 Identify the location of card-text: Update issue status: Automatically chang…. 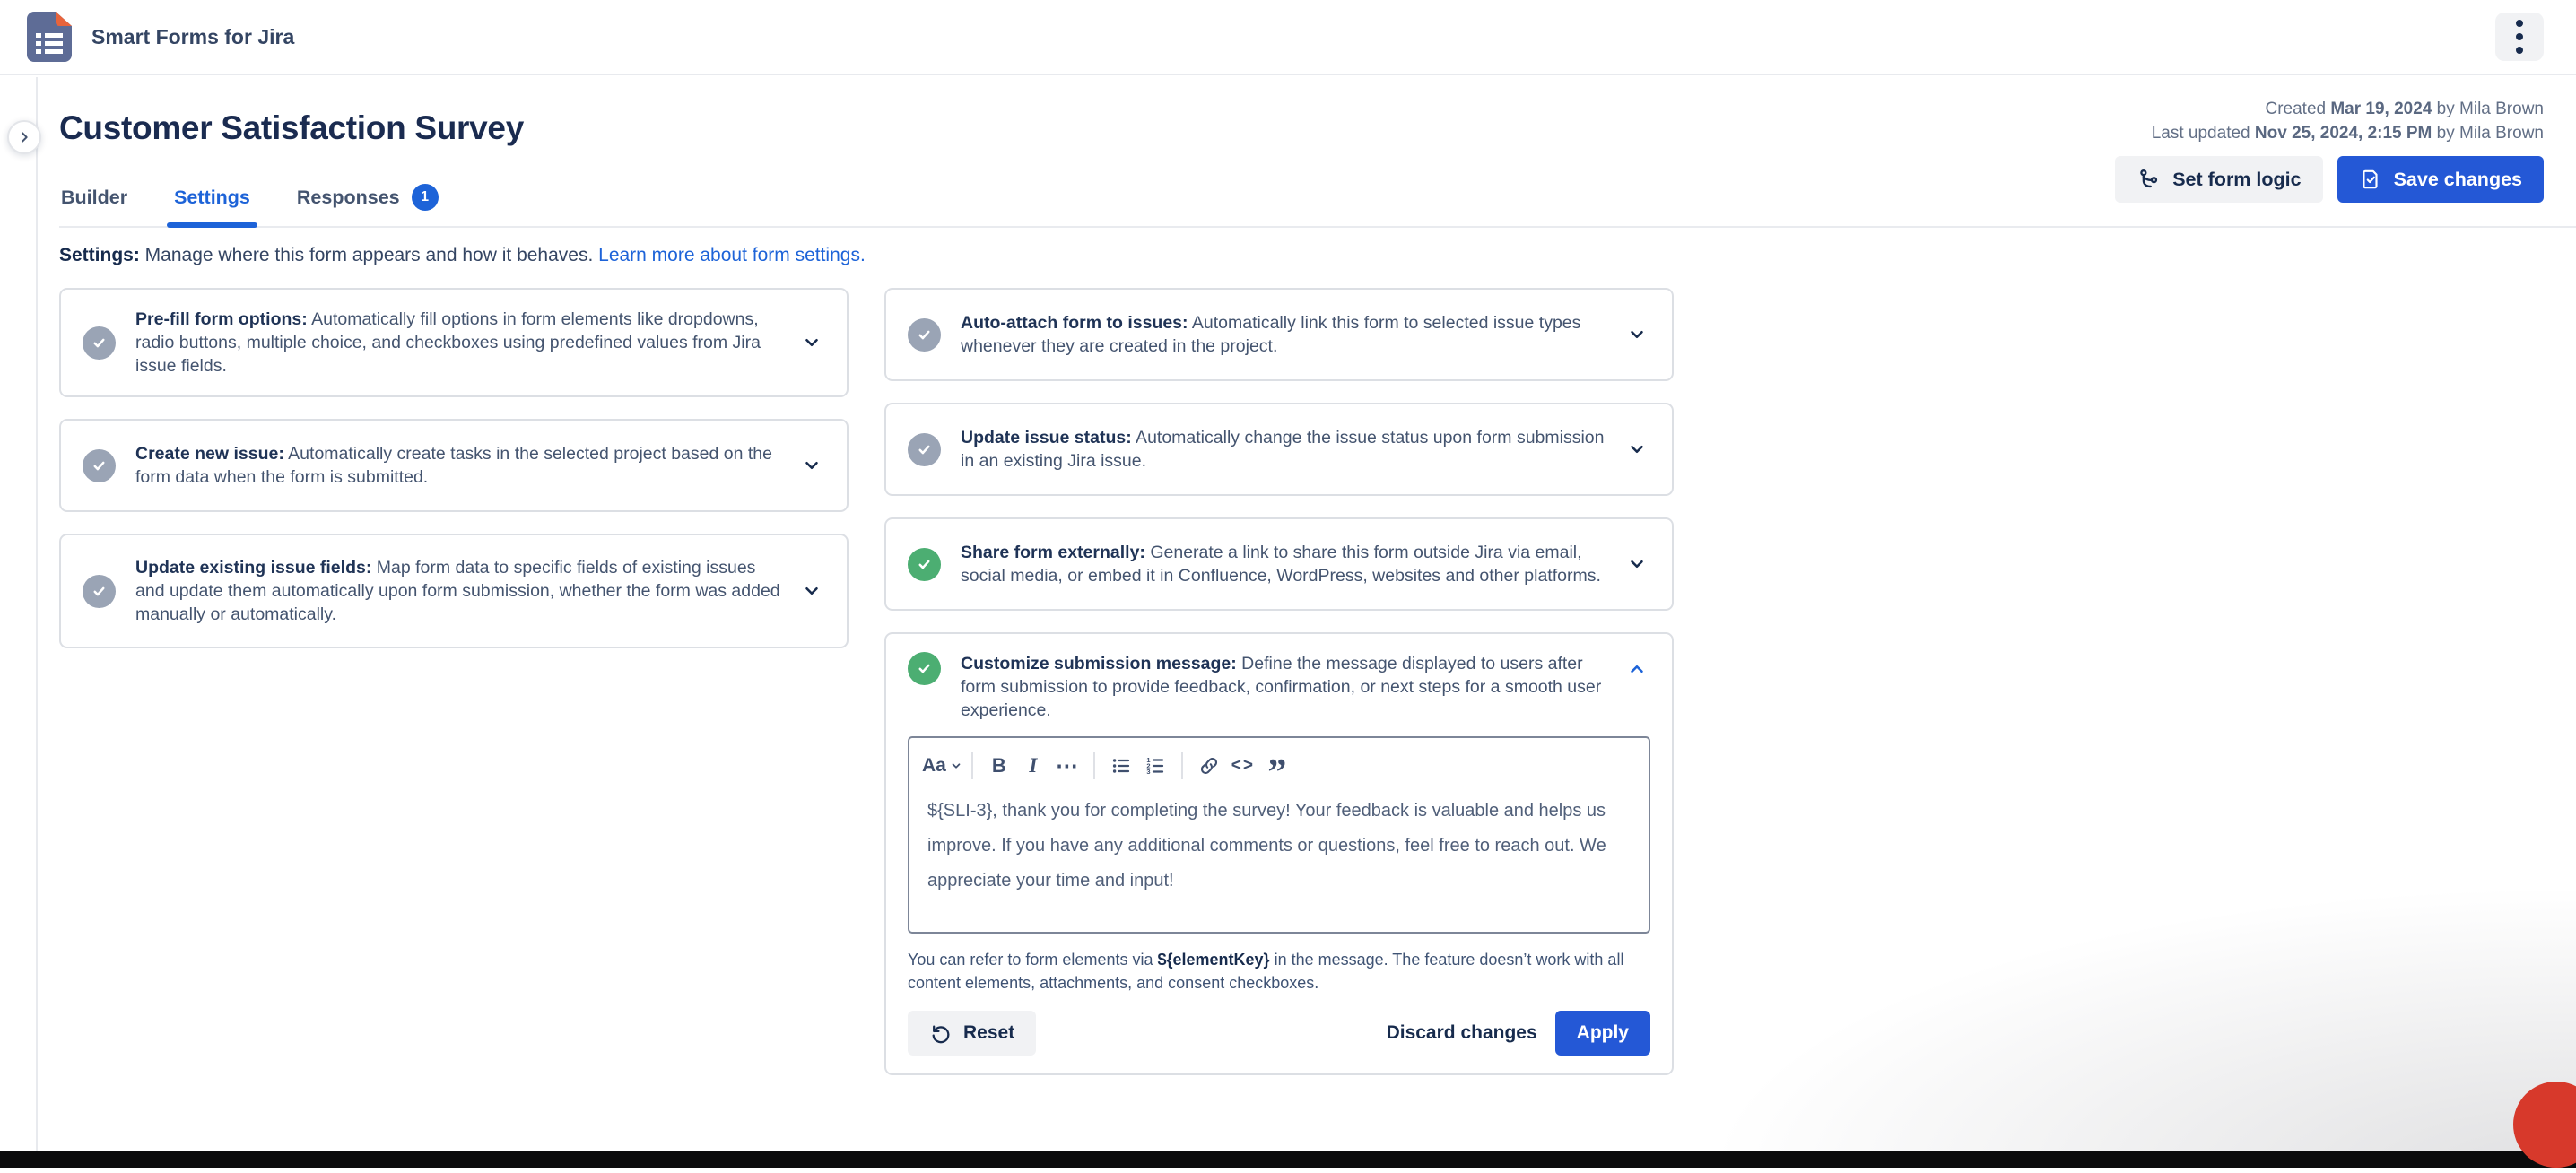
(1283, 450).